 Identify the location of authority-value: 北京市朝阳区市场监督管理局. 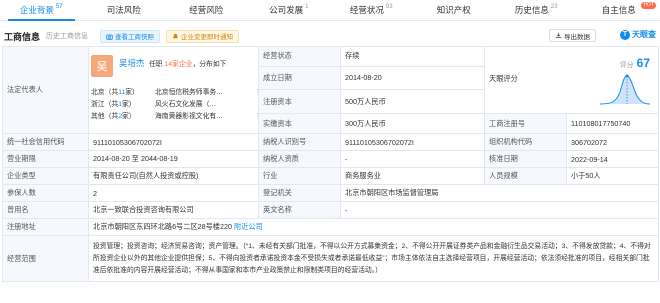
(499, 193).